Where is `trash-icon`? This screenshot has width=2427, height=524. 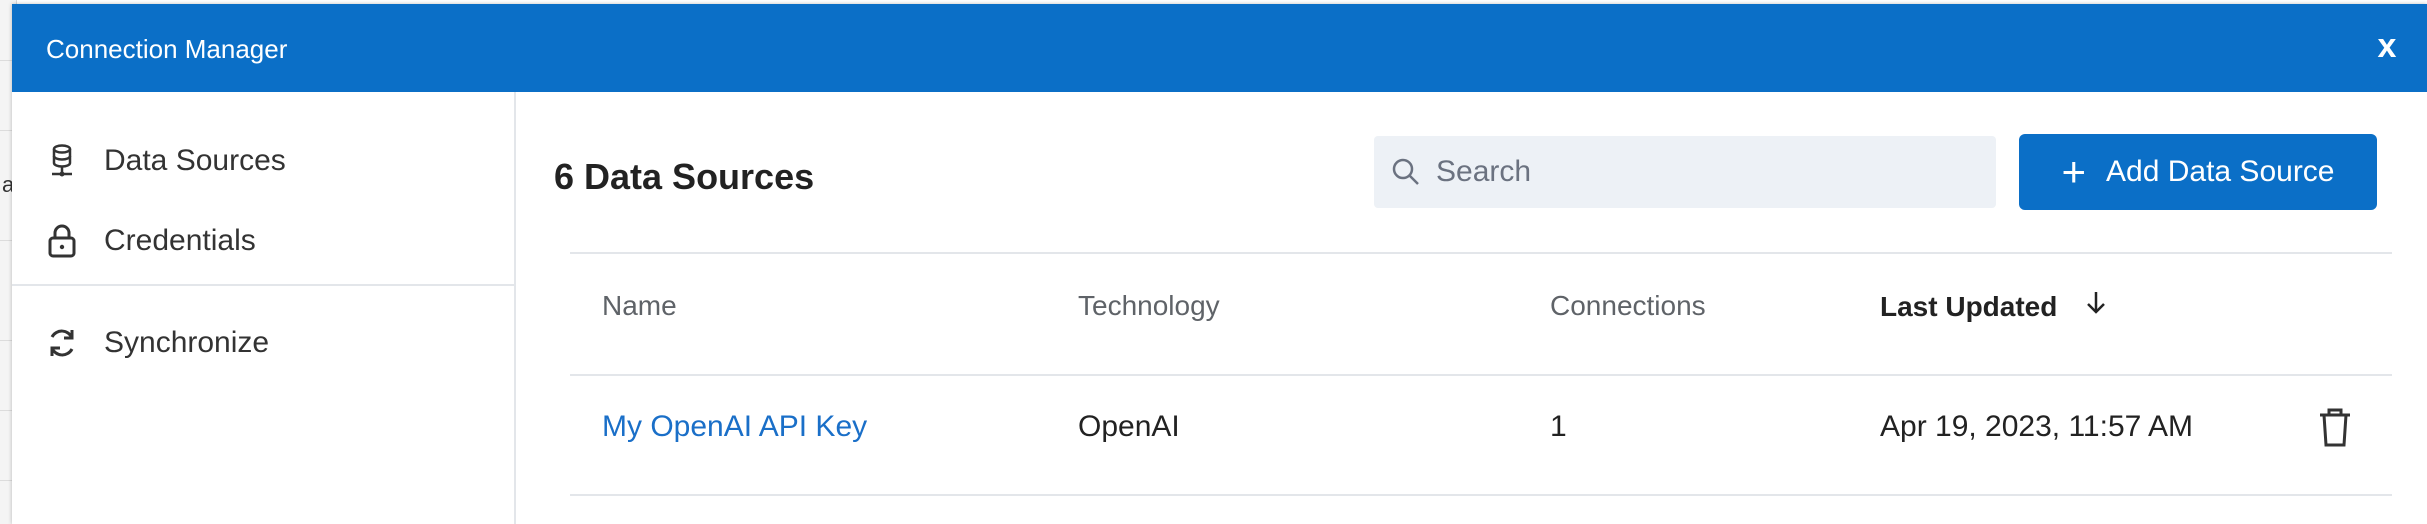 trash-icon is located at coordinates (2335, 427).